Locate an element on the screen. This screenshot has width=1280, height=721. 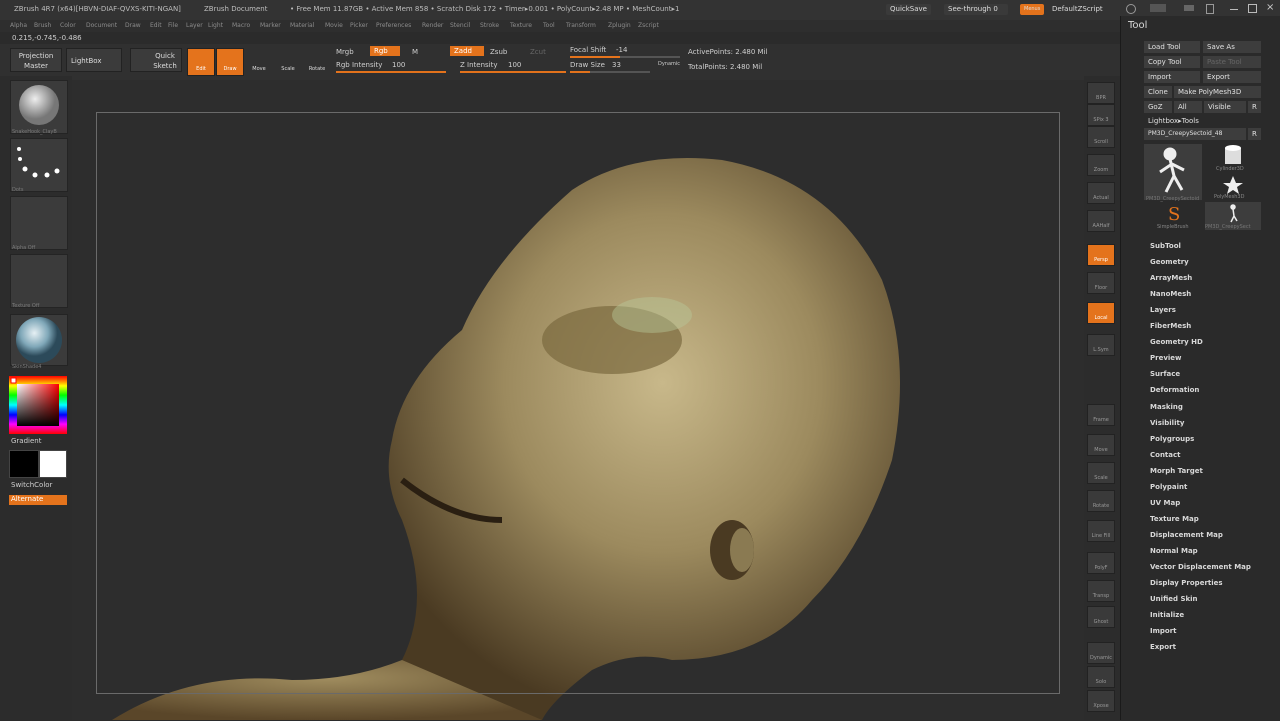
current-tool-slider: PM3D_CreepySectoid_48 is located at coordinates (1195, 134).